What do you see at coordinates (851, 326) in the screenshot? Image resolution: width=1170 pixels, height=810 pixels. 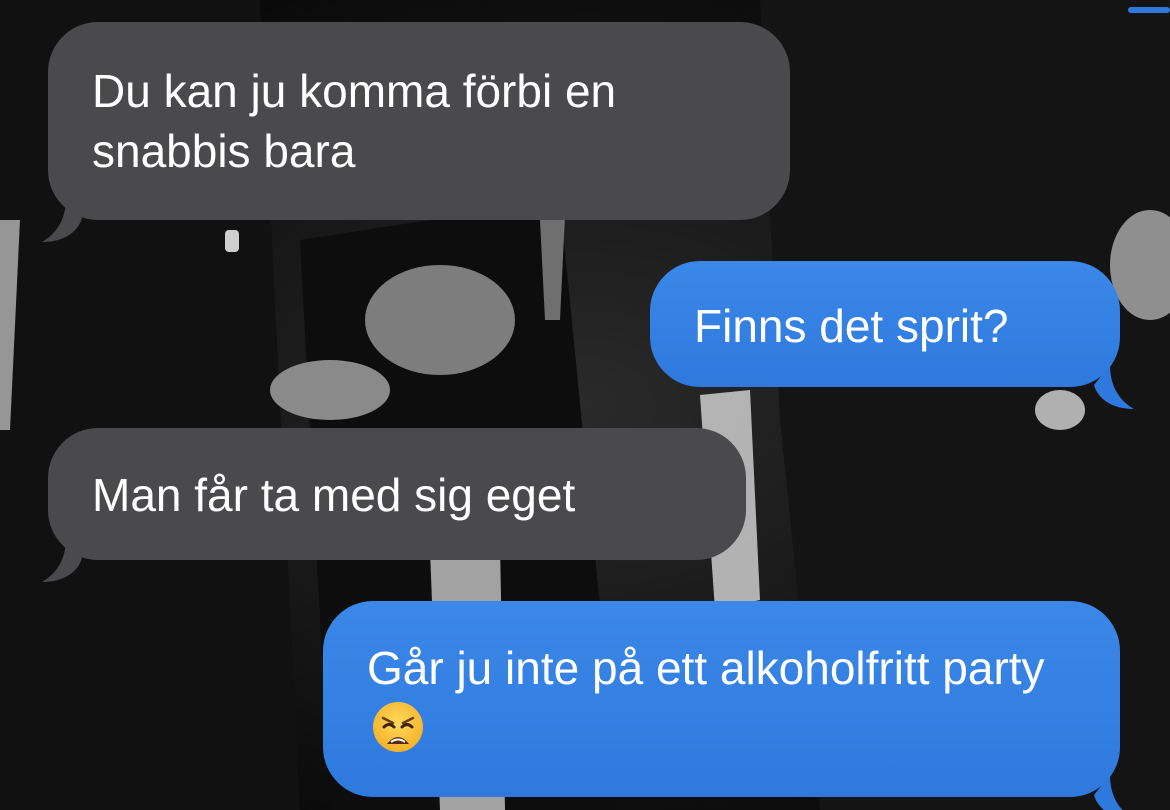 I see `message-text: Finns det sprit?` at bounding box center [851, 326].